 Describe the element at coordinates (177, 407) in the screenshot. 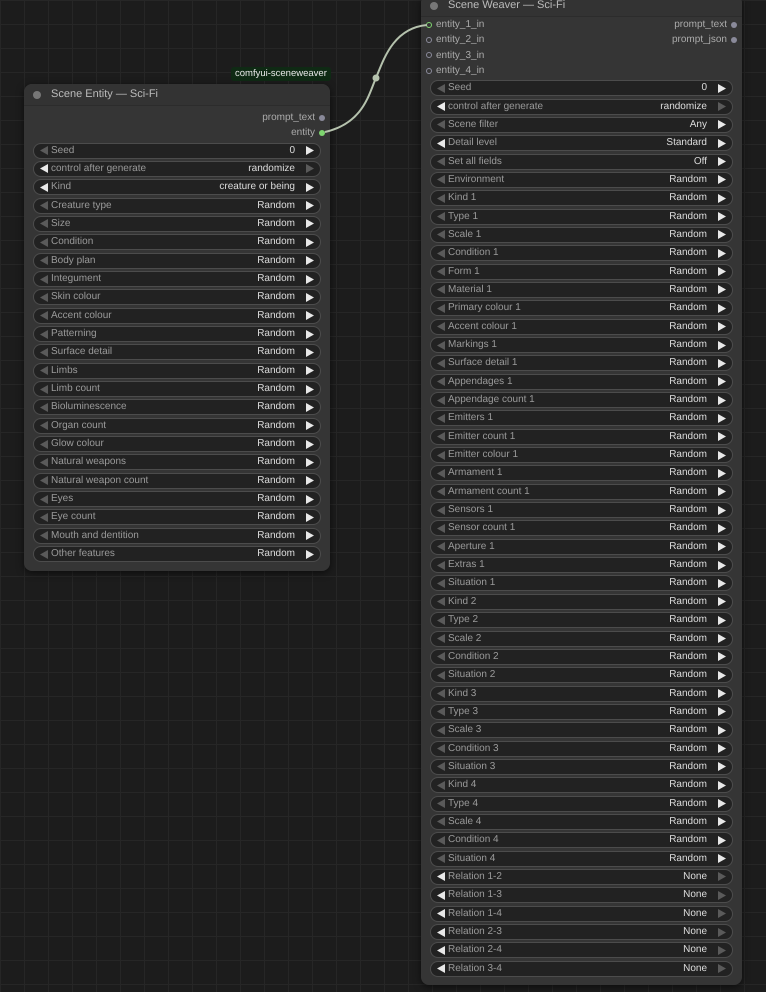

I see `combo-widget: Bioluminescence Random` at that location.